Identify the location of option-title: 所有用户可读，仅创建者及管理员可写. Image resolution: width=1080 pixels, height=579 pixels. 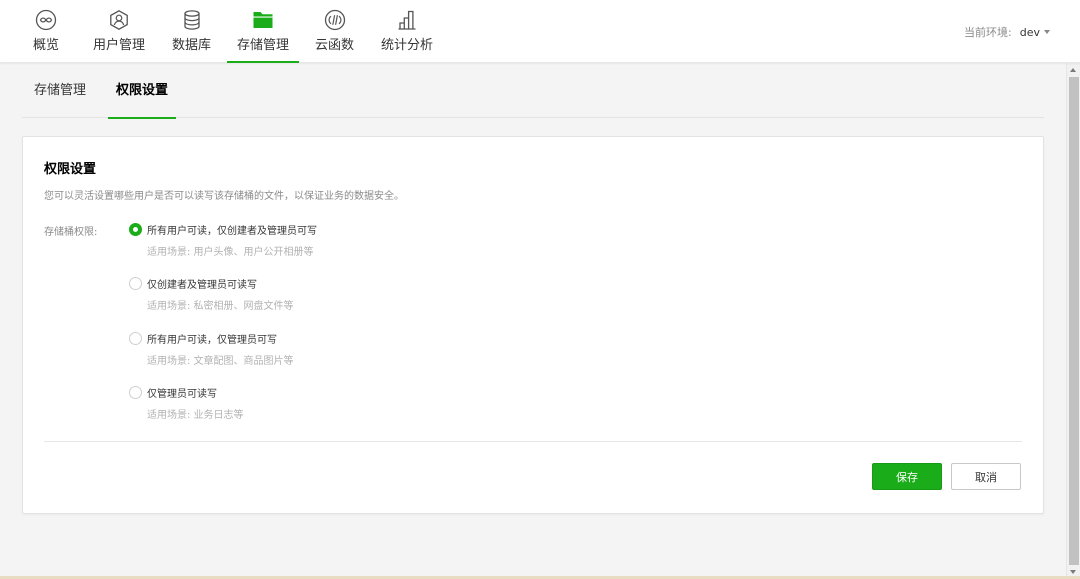
(232, 231).